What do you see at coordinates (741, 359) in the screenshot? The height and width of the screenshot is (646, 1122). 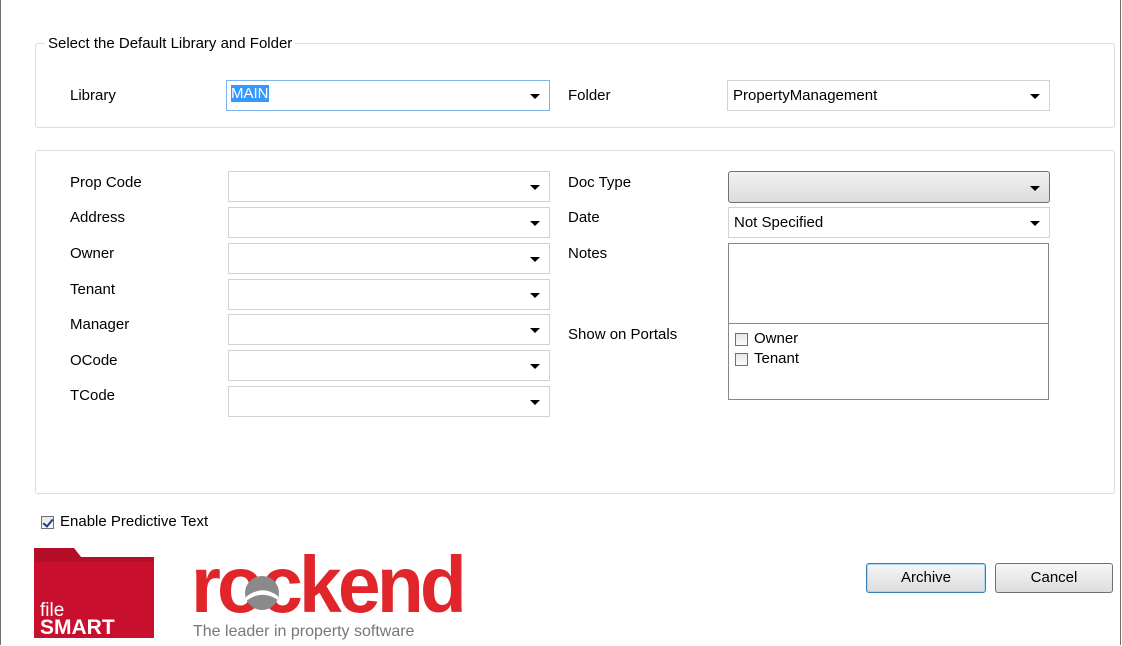 I see `portal-tenant-checkbox` at bounding box center [741, 359].